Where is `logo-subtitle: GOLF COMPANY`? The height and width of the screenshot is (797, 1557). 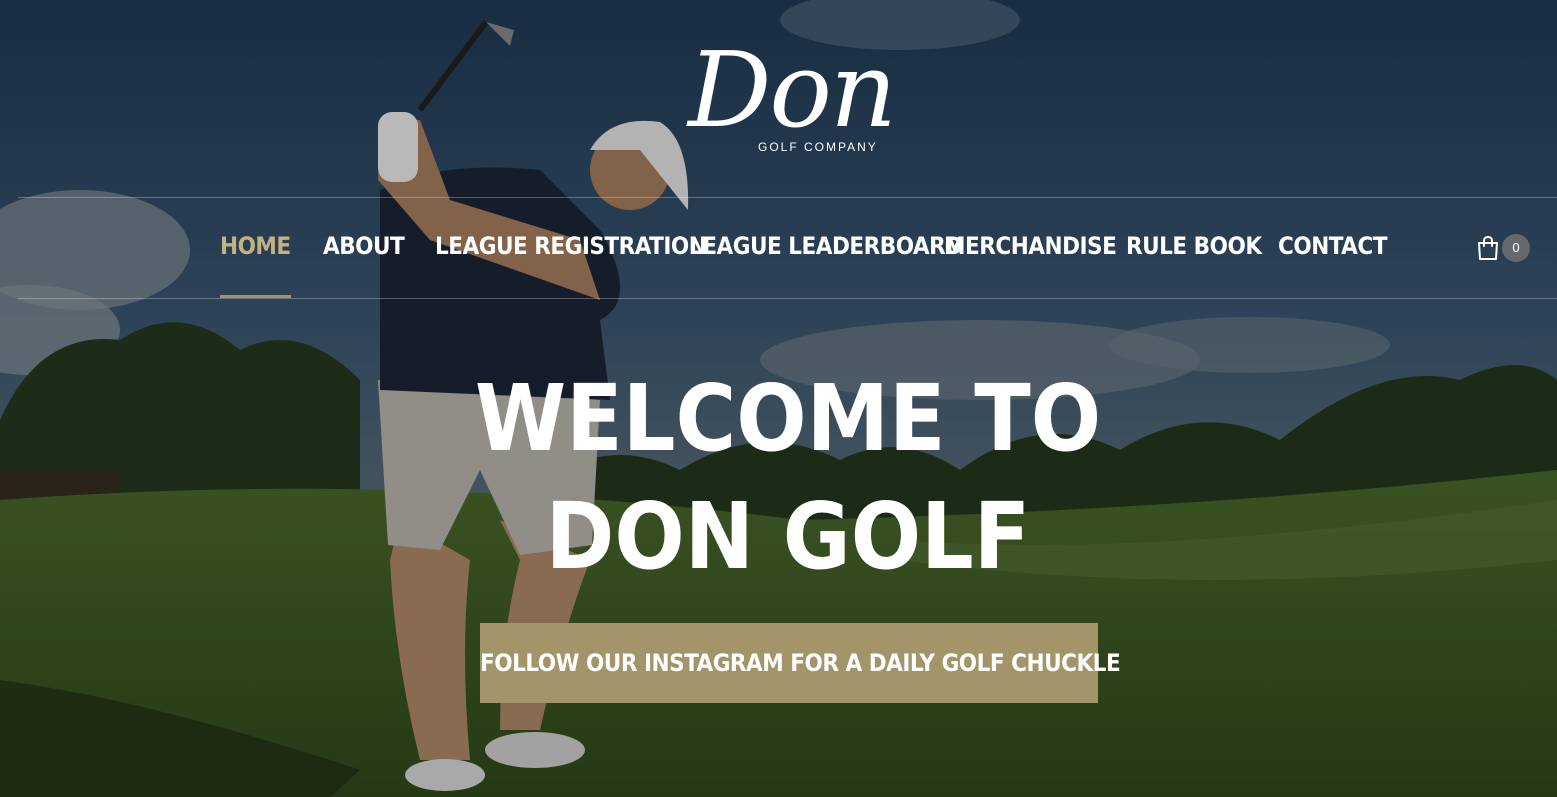
logo-subtitle: GOLF COMPANY is located at coordinates (818, 147).